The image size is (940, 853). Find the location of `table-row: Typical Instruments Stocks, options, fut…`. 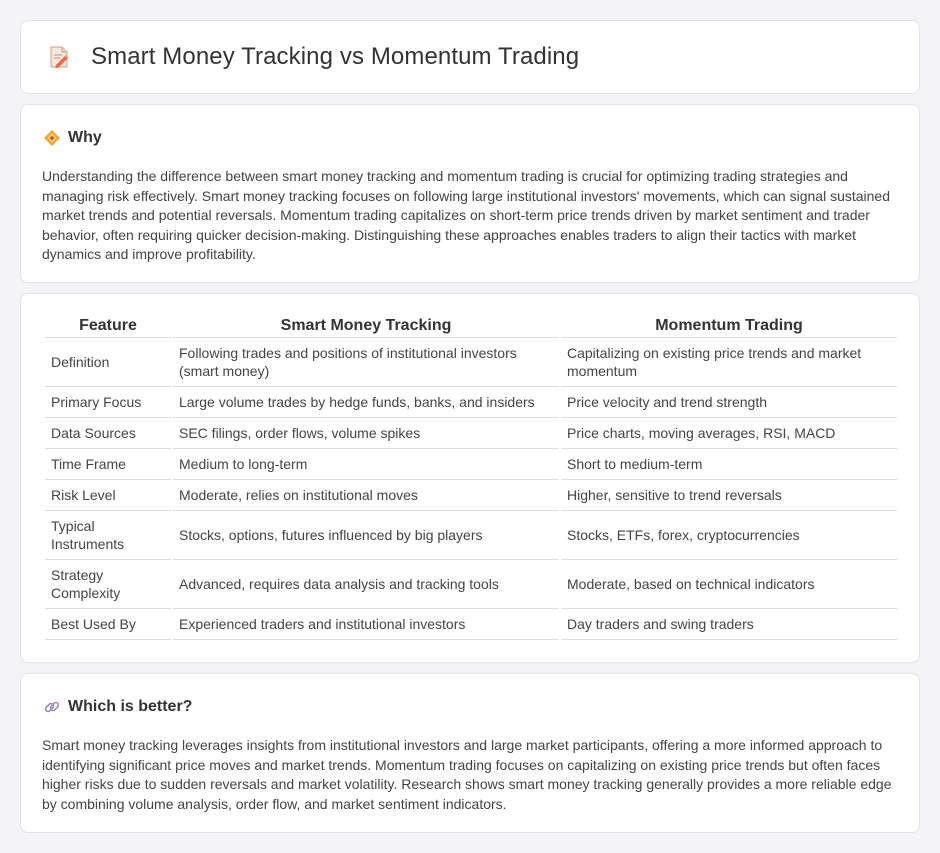

table-row: Typical Instruments Stocks, options, fut… is located at coordinates (471, 535).